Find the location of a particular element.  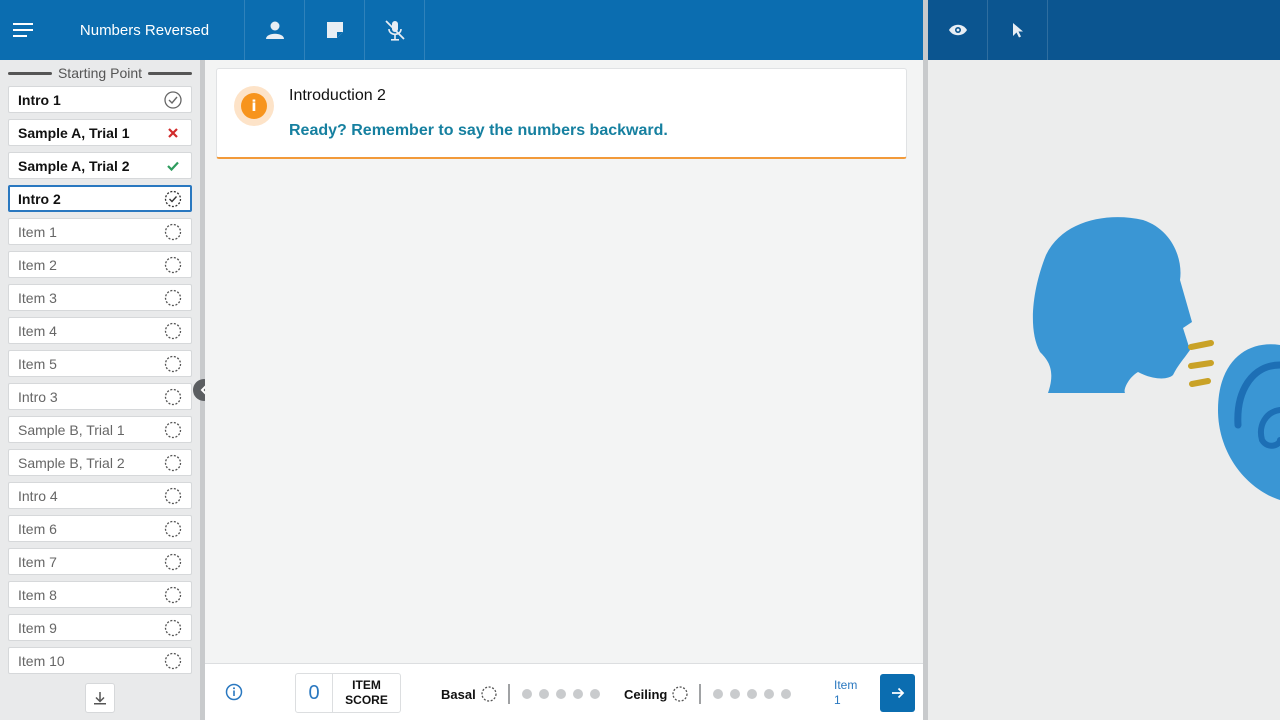

sidebar-item: Intro 1 is located at coordinates (100, 99).